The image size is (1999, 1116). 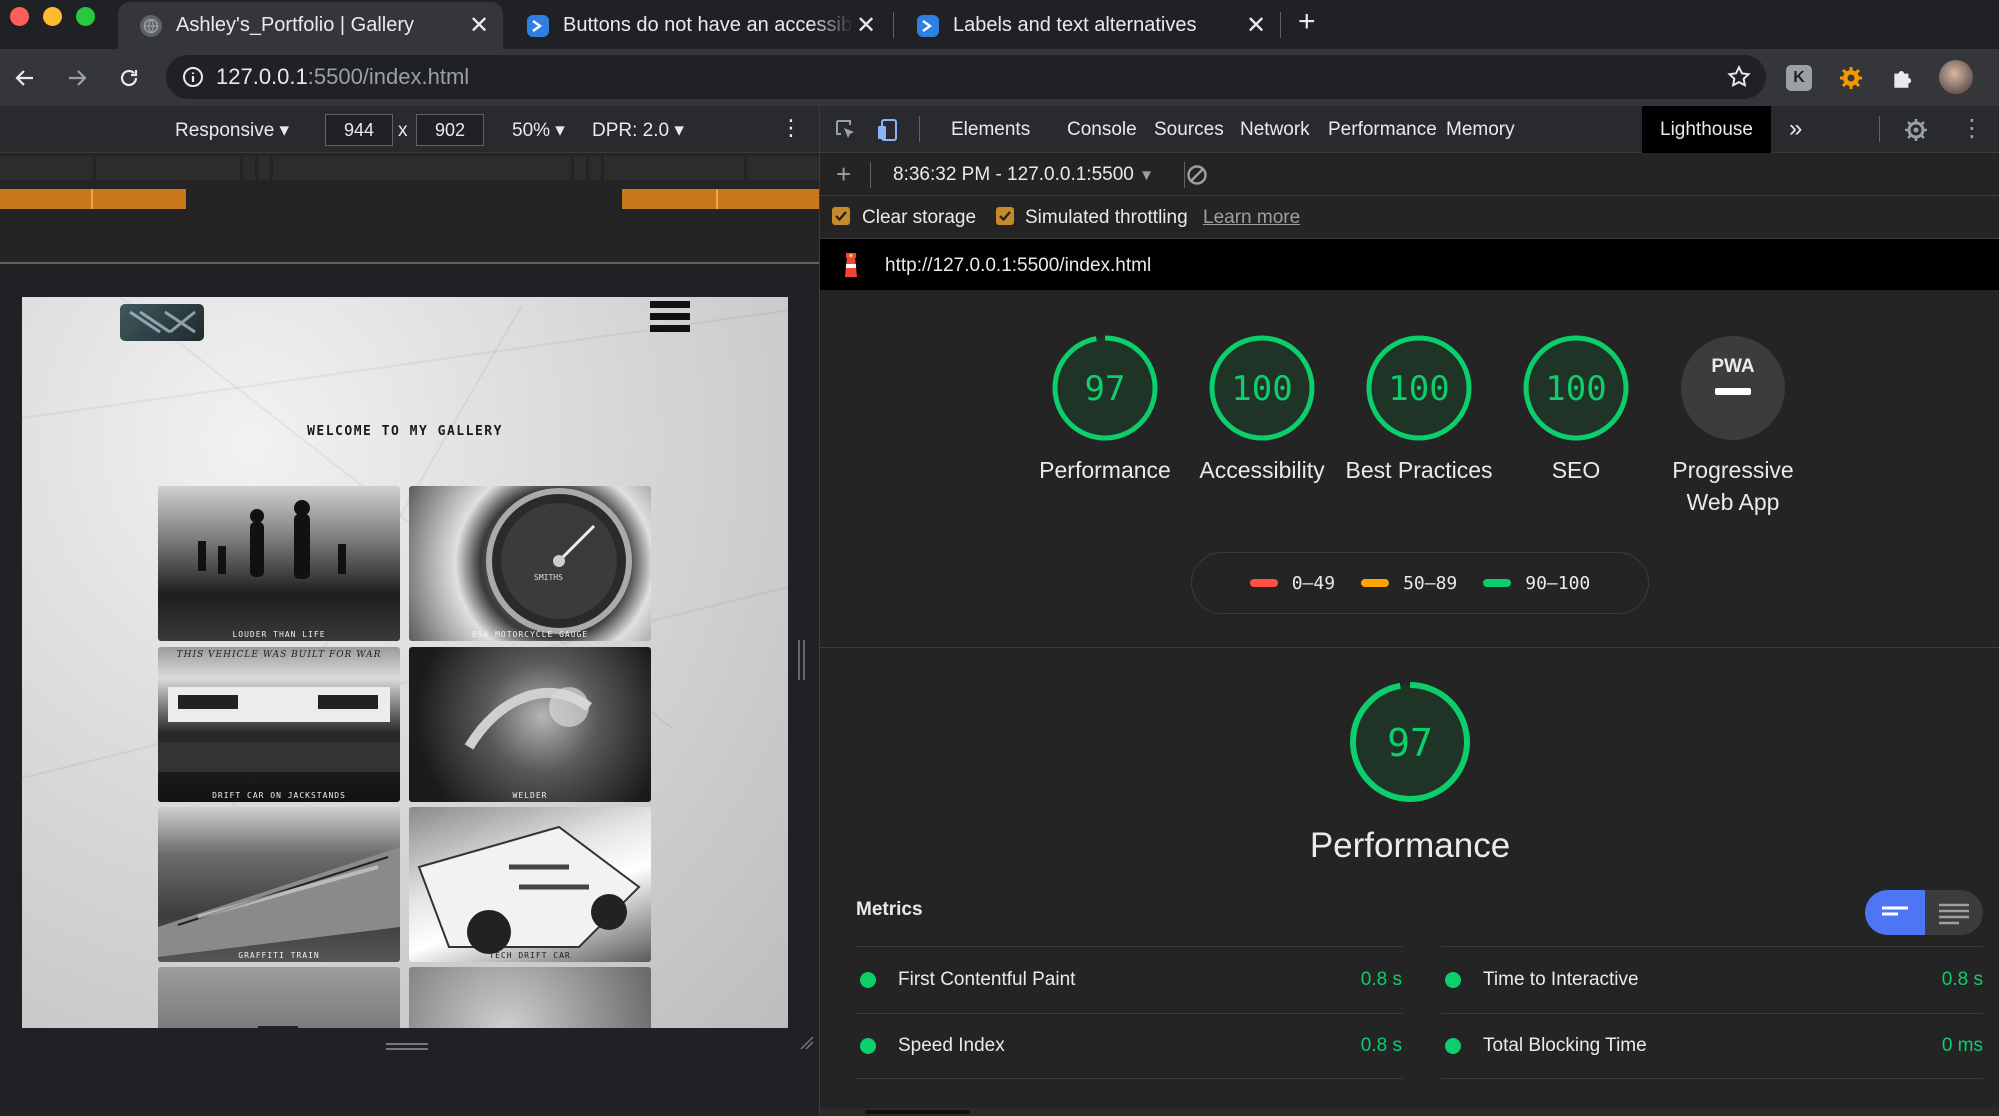 I want to click on tab-memory: Memory, so click(x=1480, y=129).